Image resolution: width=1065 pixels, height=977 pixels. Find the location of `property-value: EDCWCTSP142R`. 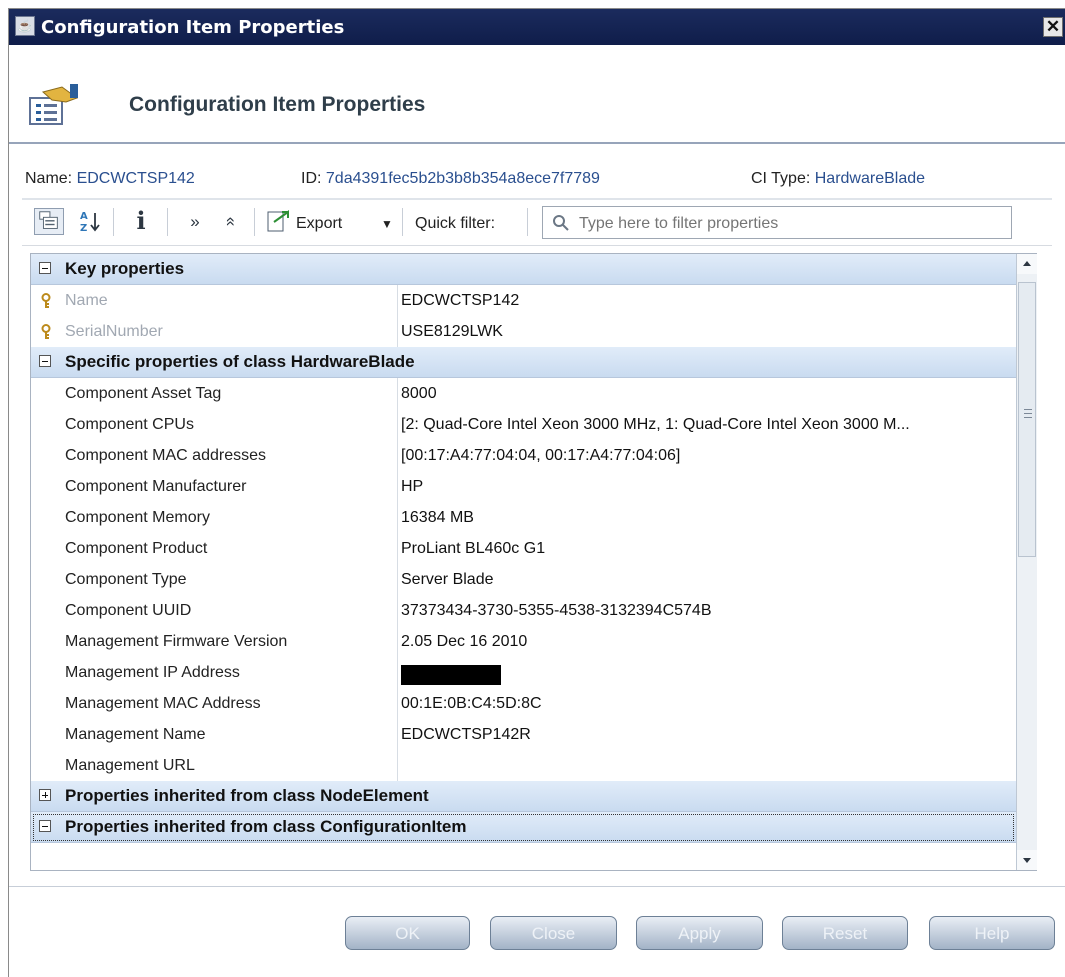

property-value: EDCWCTSP142R is located at coordinates (466, 734).